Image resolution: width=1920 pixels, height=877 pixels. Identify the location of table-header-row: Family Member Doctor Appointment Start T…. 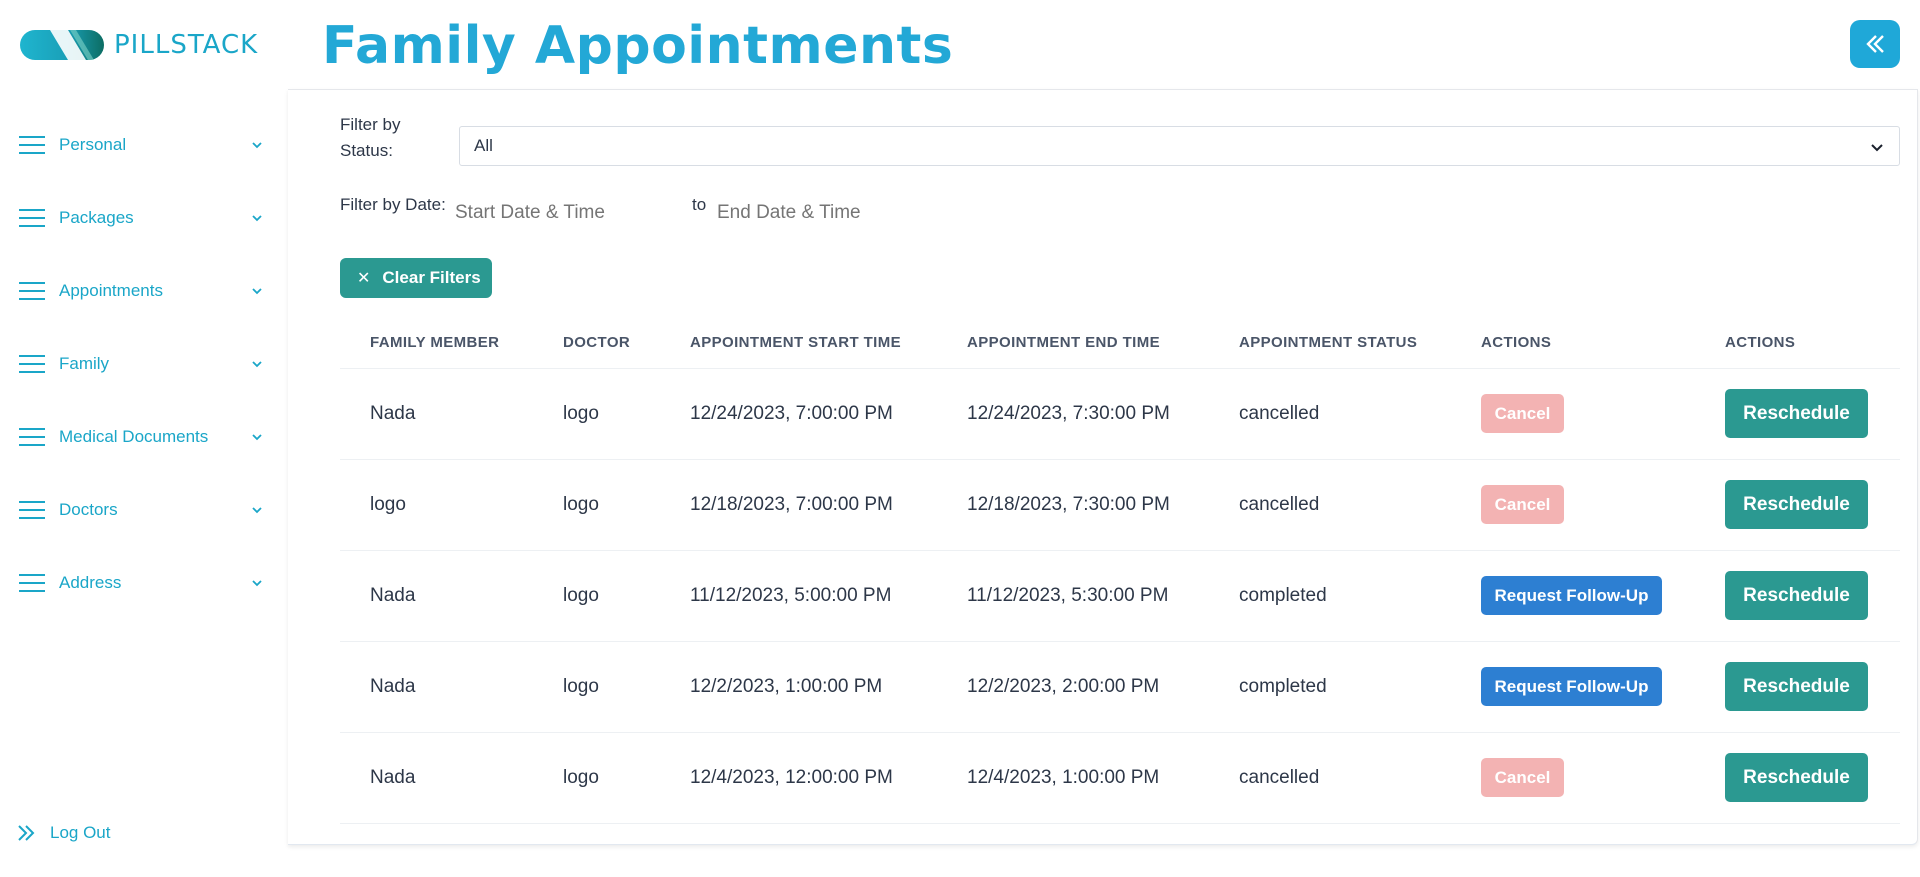
(1120, 343).